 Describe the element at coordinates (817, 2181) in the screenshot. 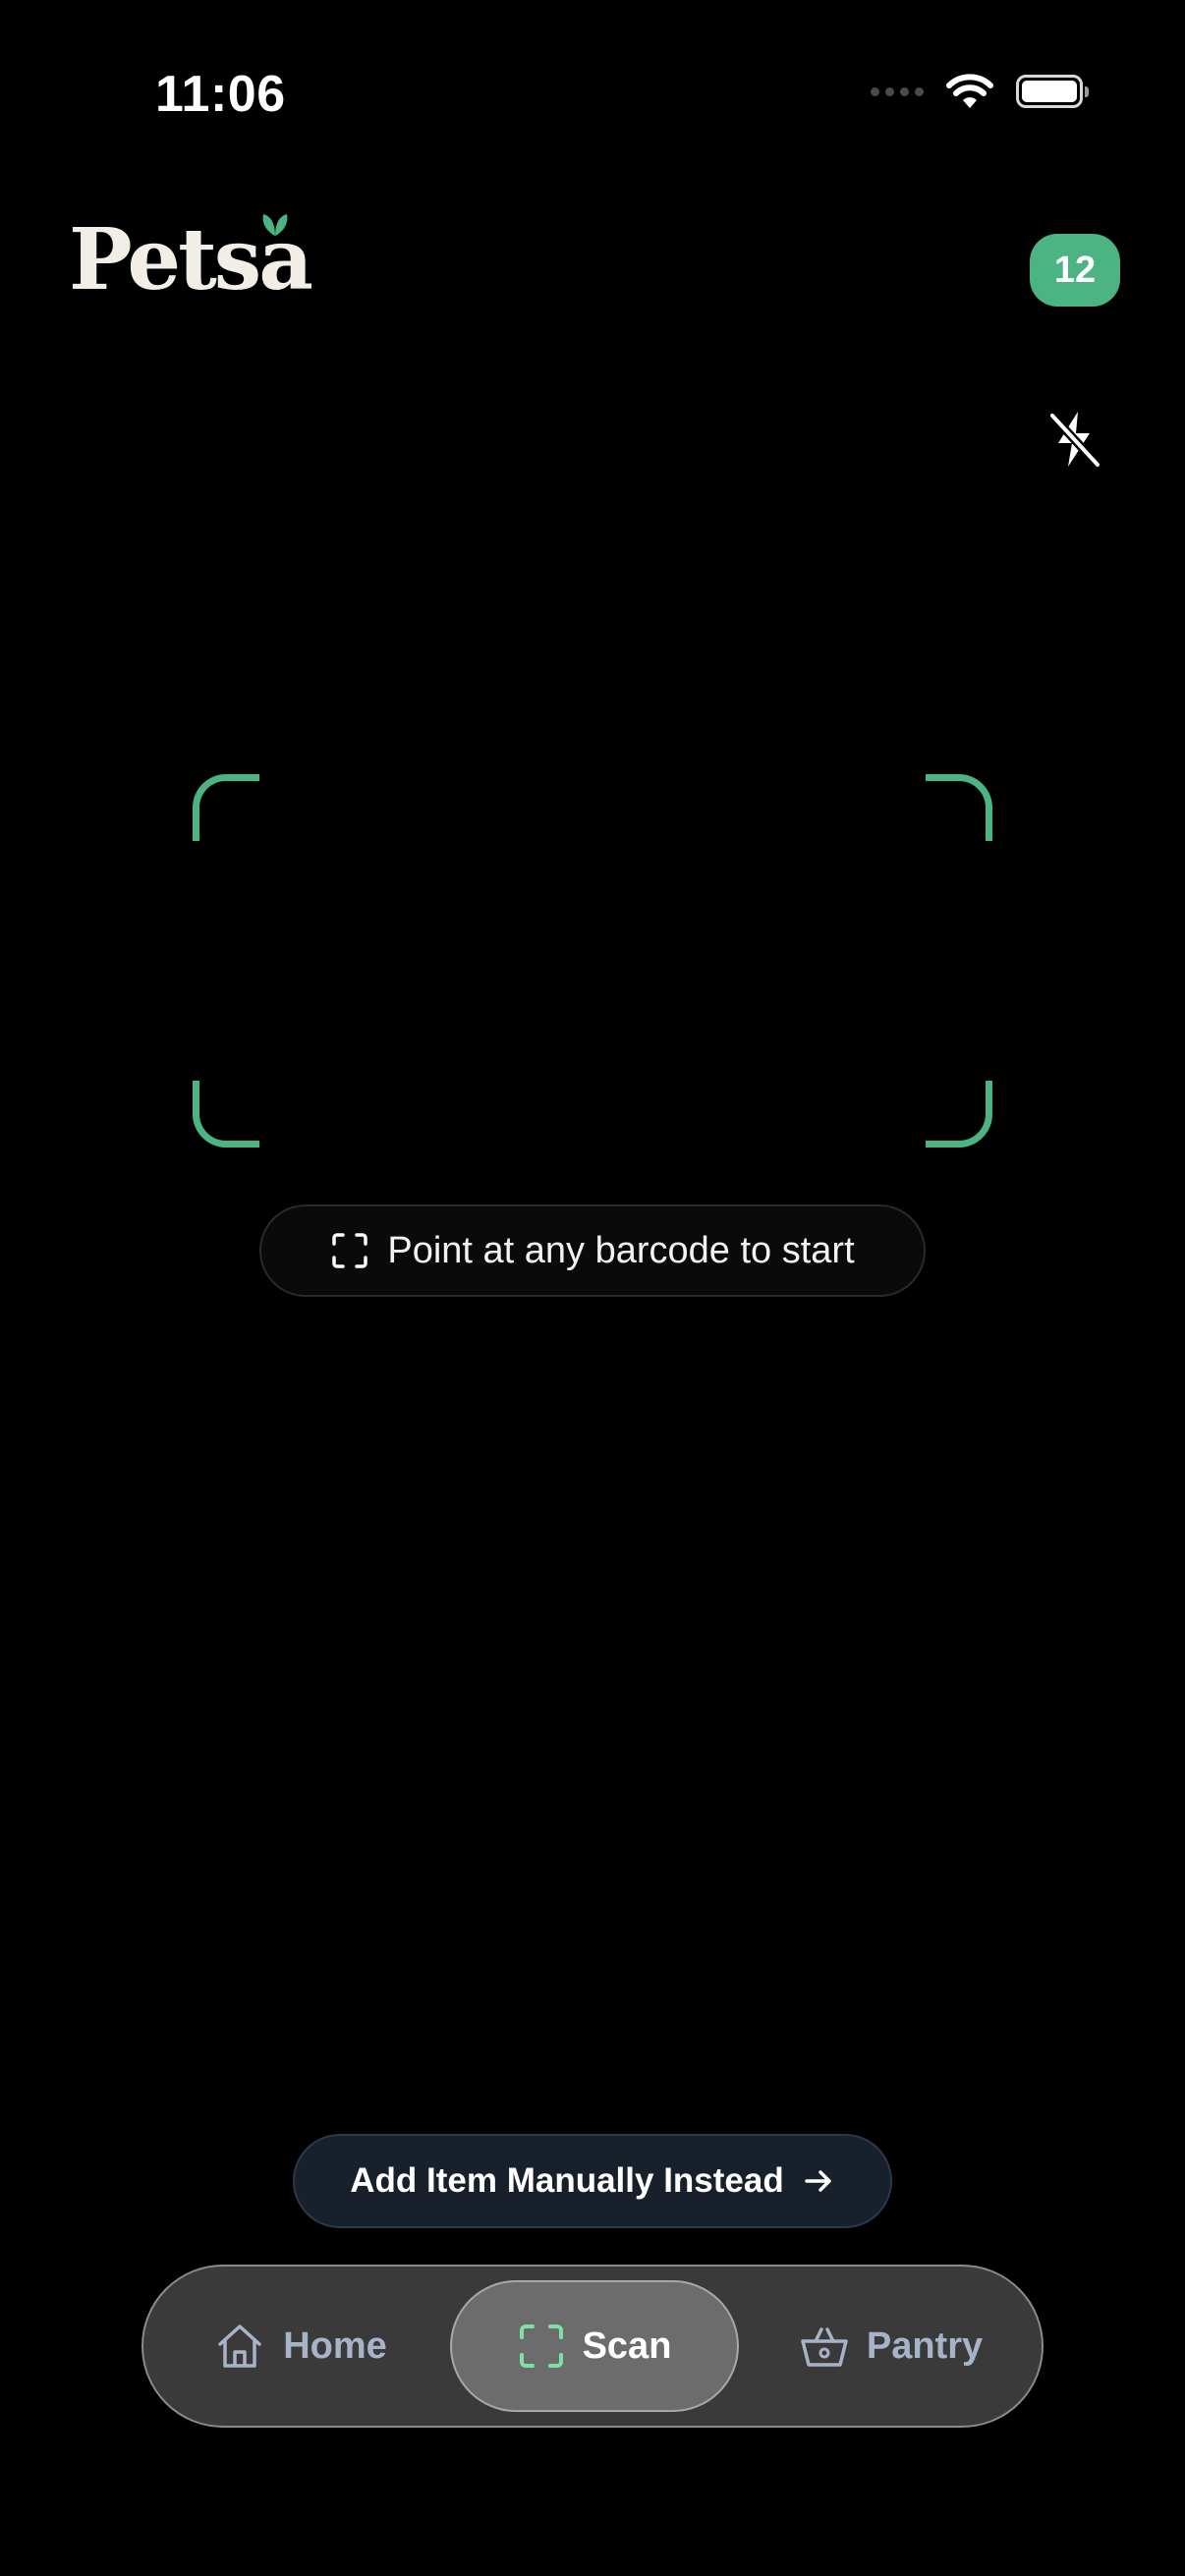

I see `arrow-right-icon` at that location.